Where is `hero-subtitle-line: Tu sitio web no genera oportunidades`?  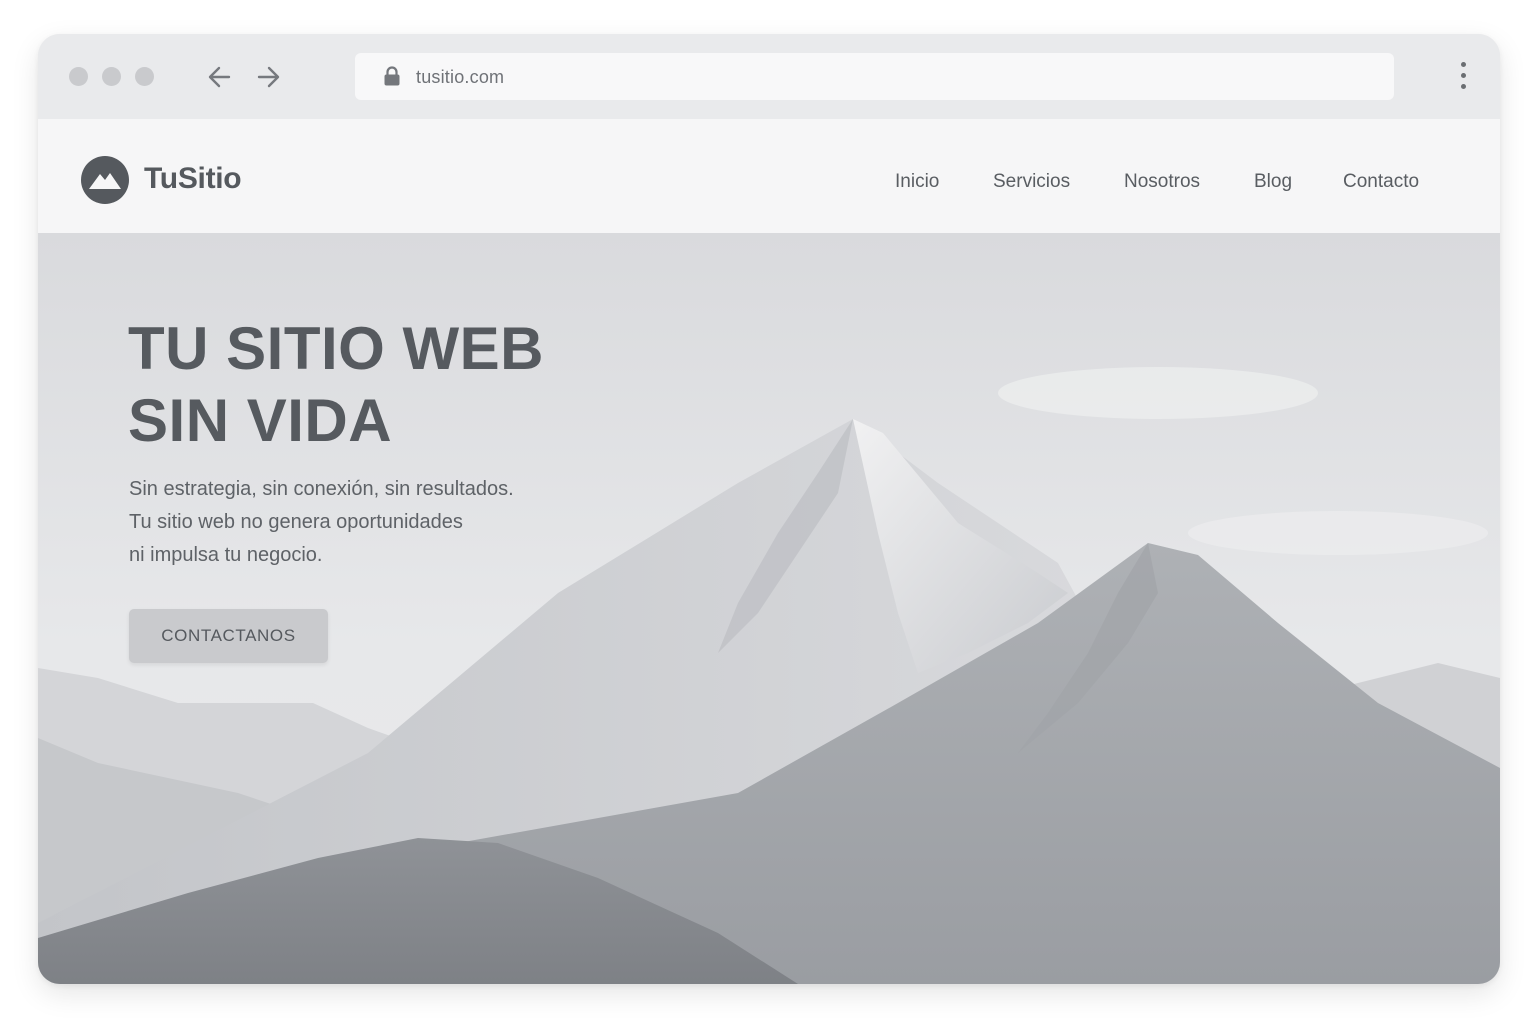
hero-subtitle-line: Tu sitio web no genera oportunidades is located at coordinates (296, 522).